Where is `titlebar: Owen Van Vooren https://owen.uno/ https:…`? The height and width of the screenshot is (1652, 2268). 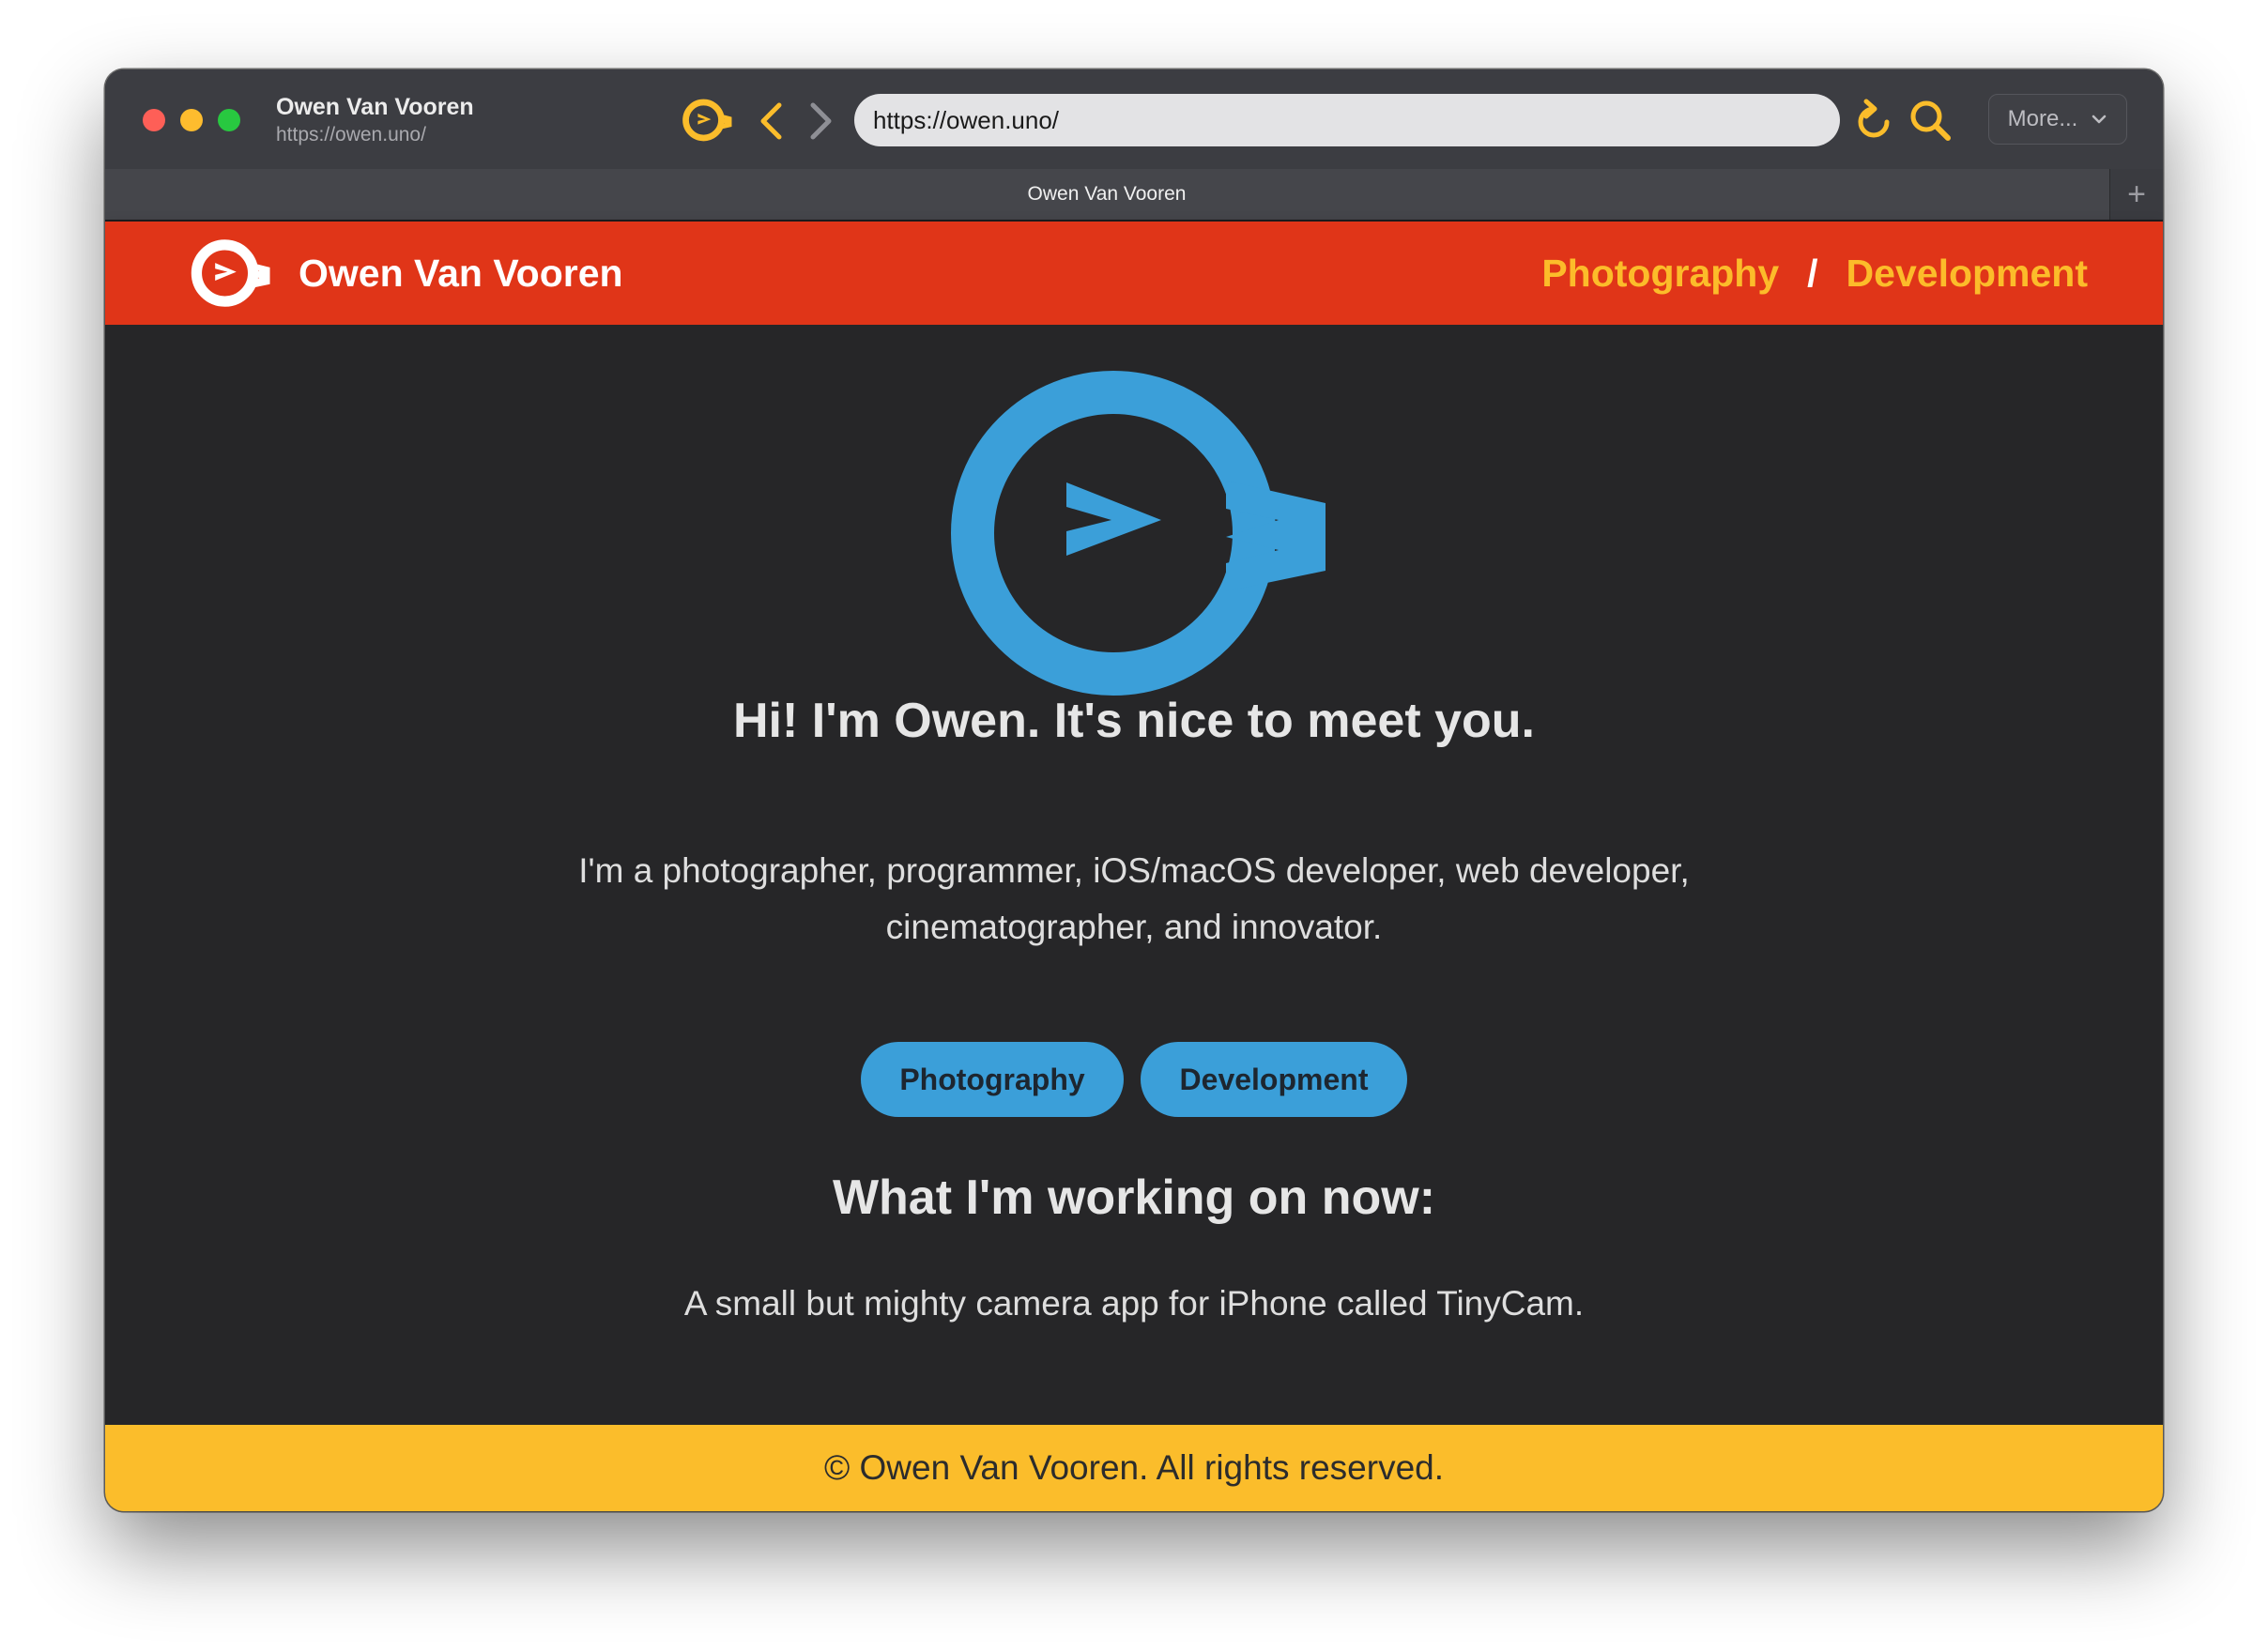
titlebar: Owen Van Vooren https://owen.uno/ https:… is located at coordinates (1134, 119).